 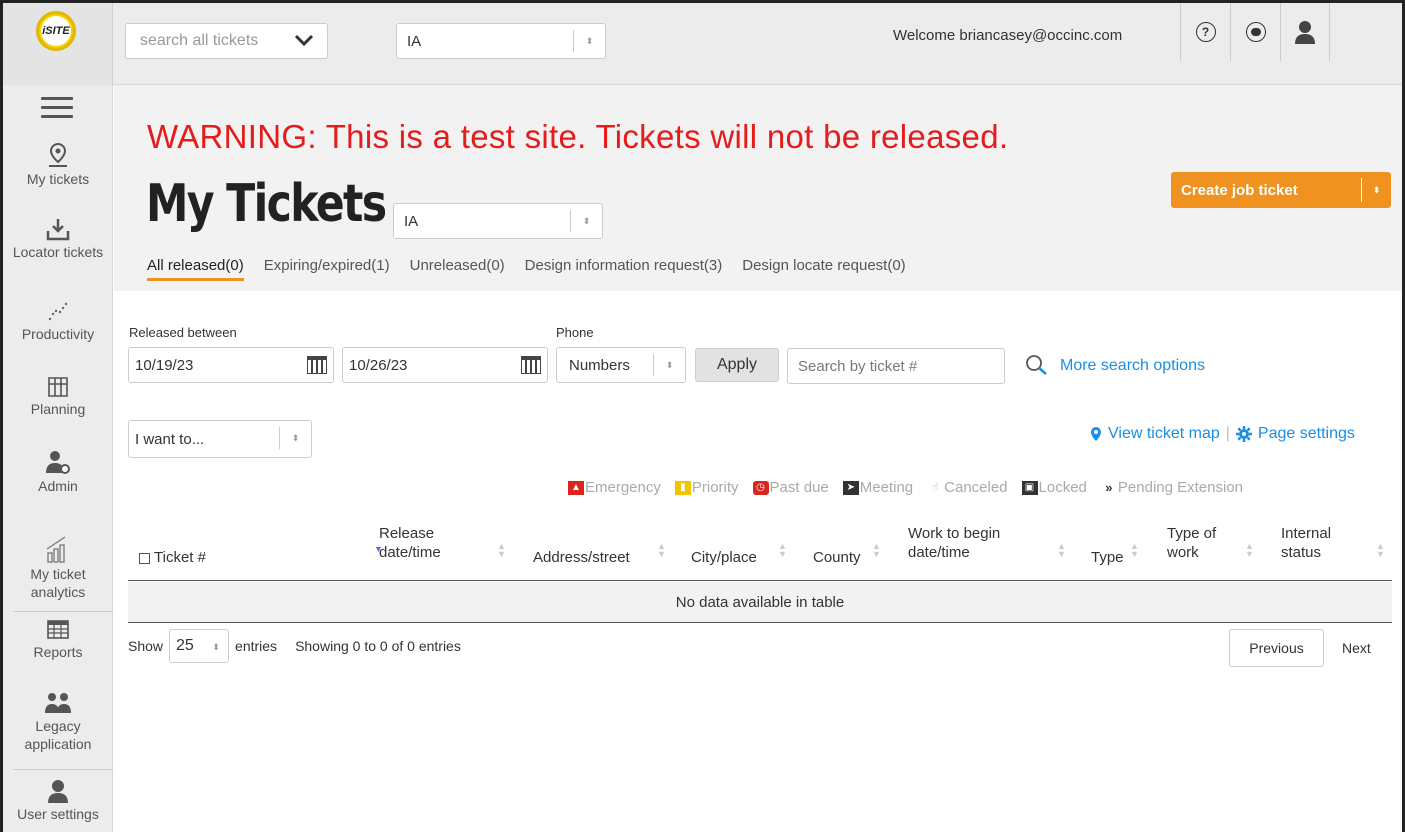 I want to click on column-type: Type, so click(x=1107, y=557).